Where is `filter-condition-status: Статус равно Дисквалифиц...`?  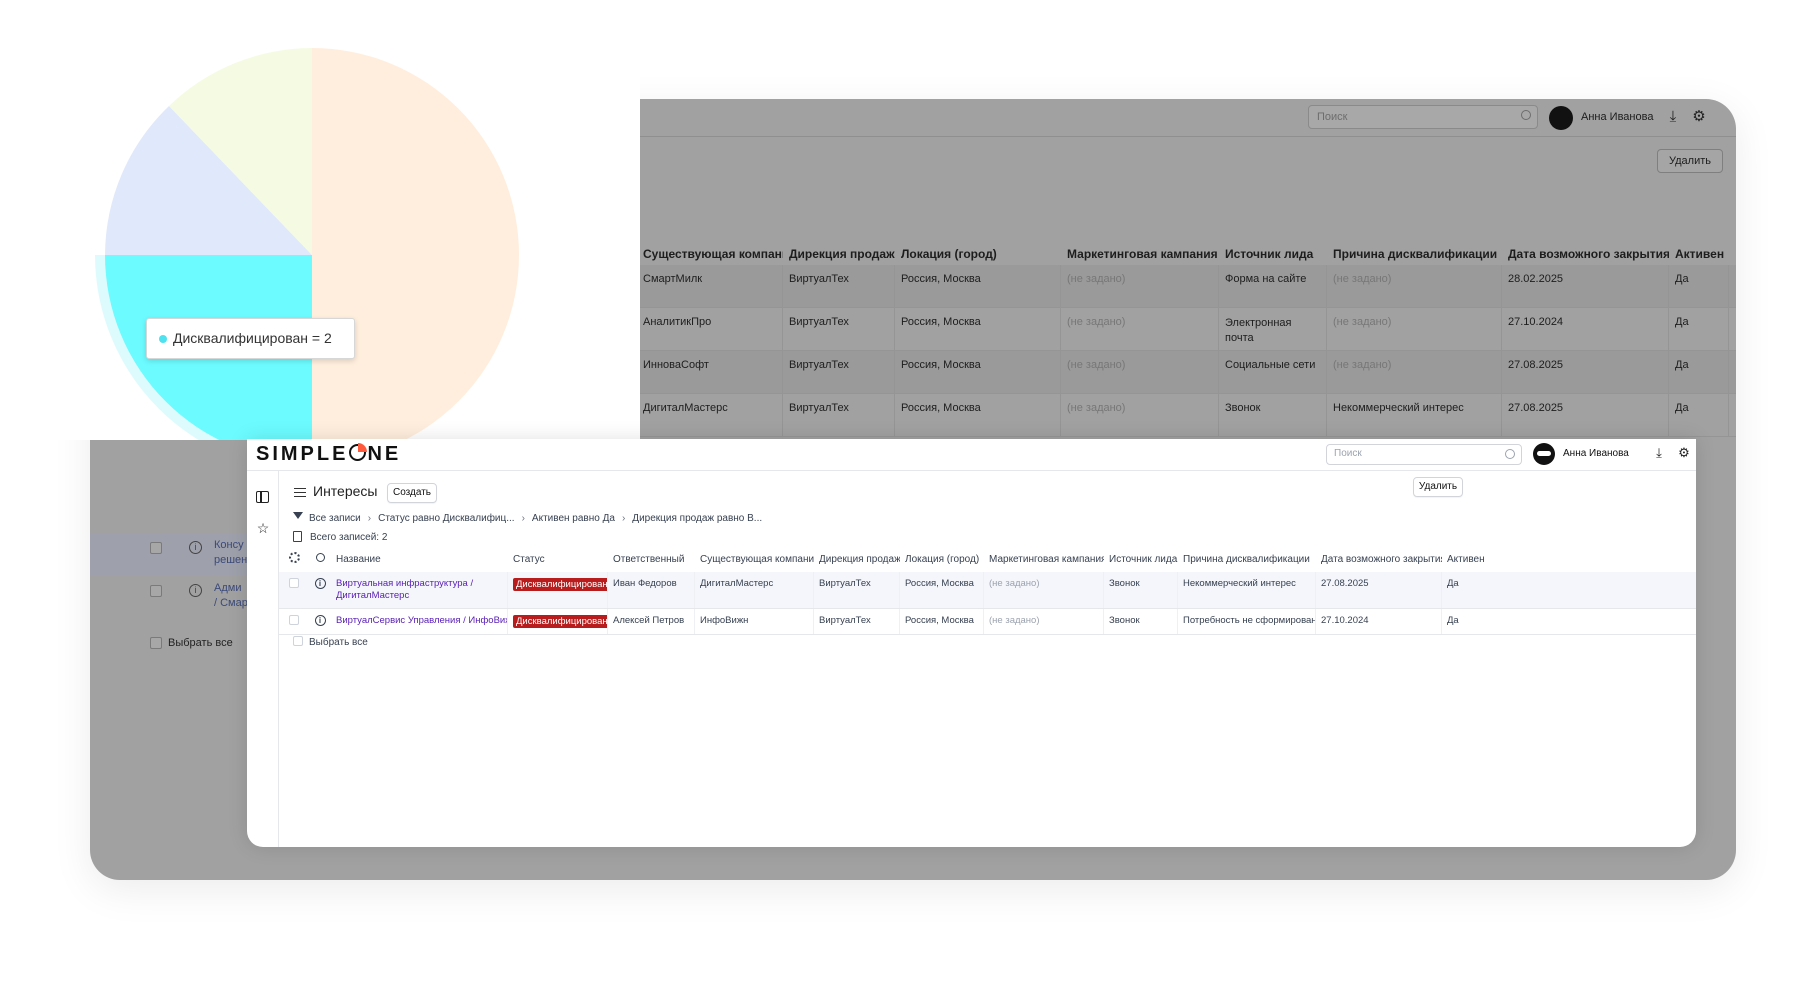 filter-condition-status: Статус равно Дисквалифиц... is located at coordinates (446, 518).